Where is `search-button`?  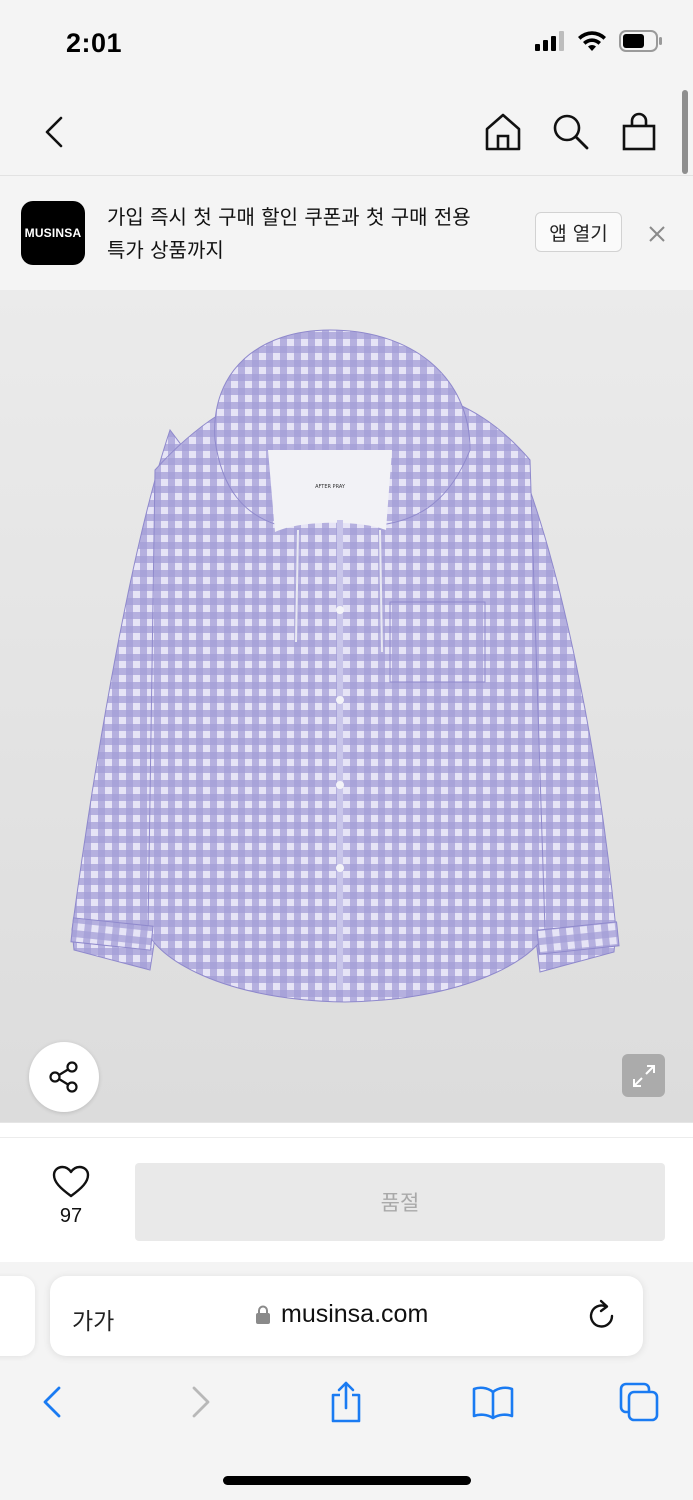 search-button is located at coordinates (571, 132).